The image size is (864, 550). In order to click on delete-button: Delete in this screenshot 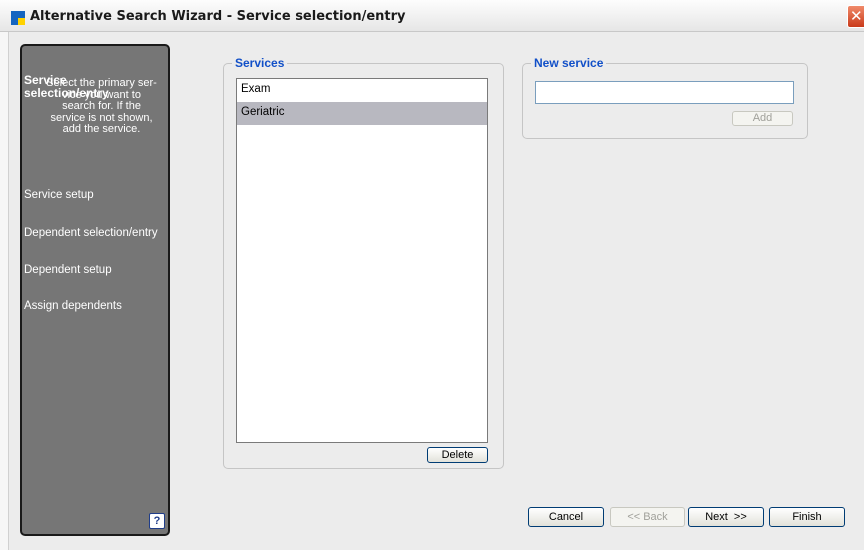, I will do `click(457, 455)`.